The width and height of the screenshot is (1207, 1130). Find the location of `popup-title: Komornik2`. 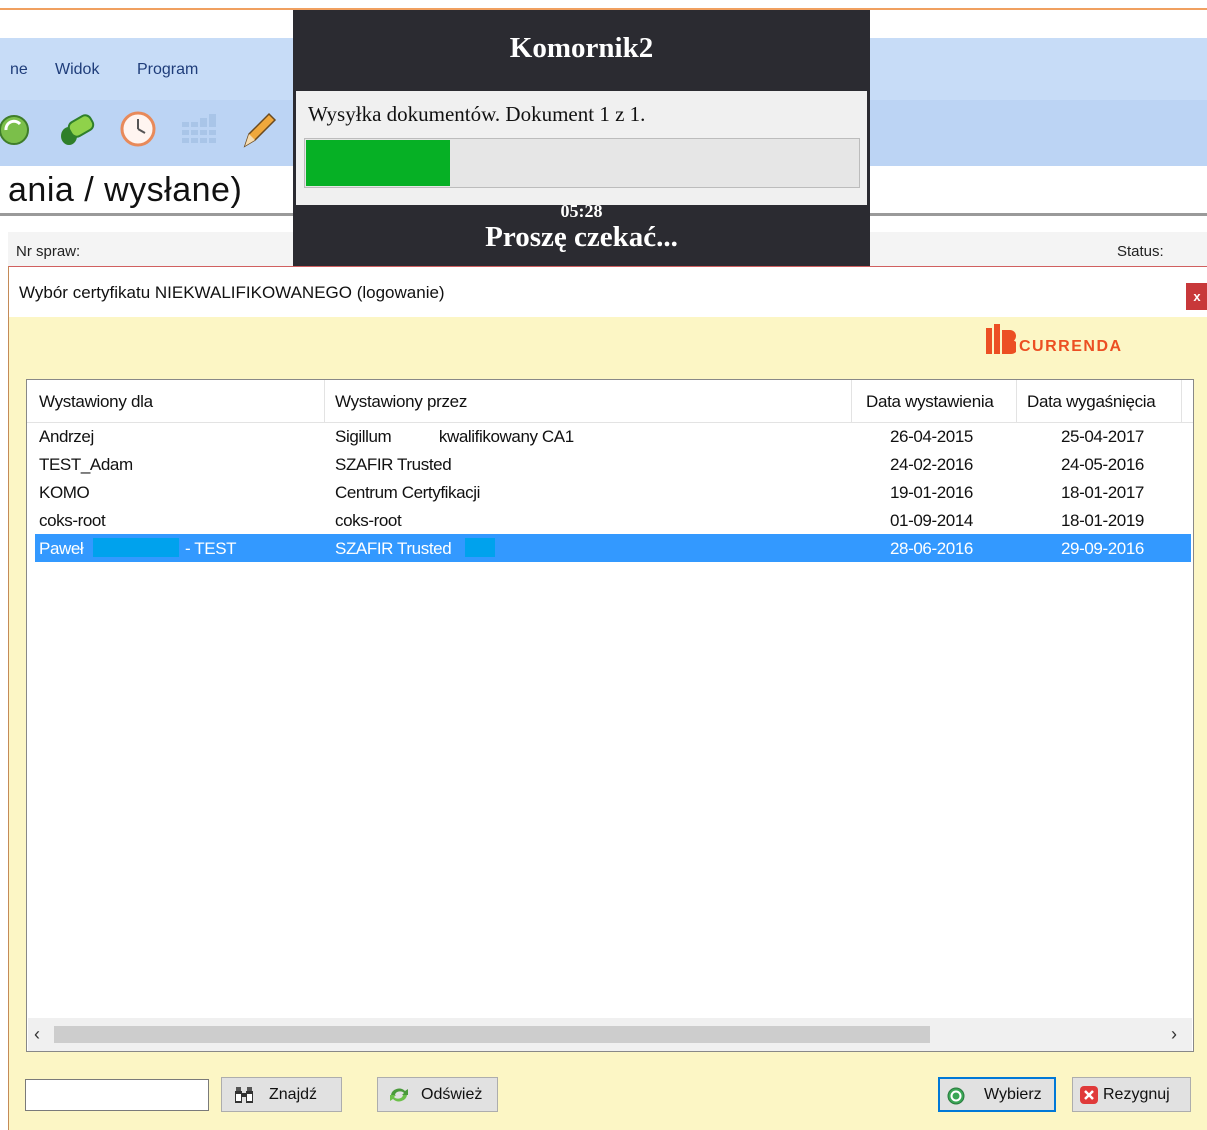

popup-title: Komornik2 is located at coordinates (581, 48).